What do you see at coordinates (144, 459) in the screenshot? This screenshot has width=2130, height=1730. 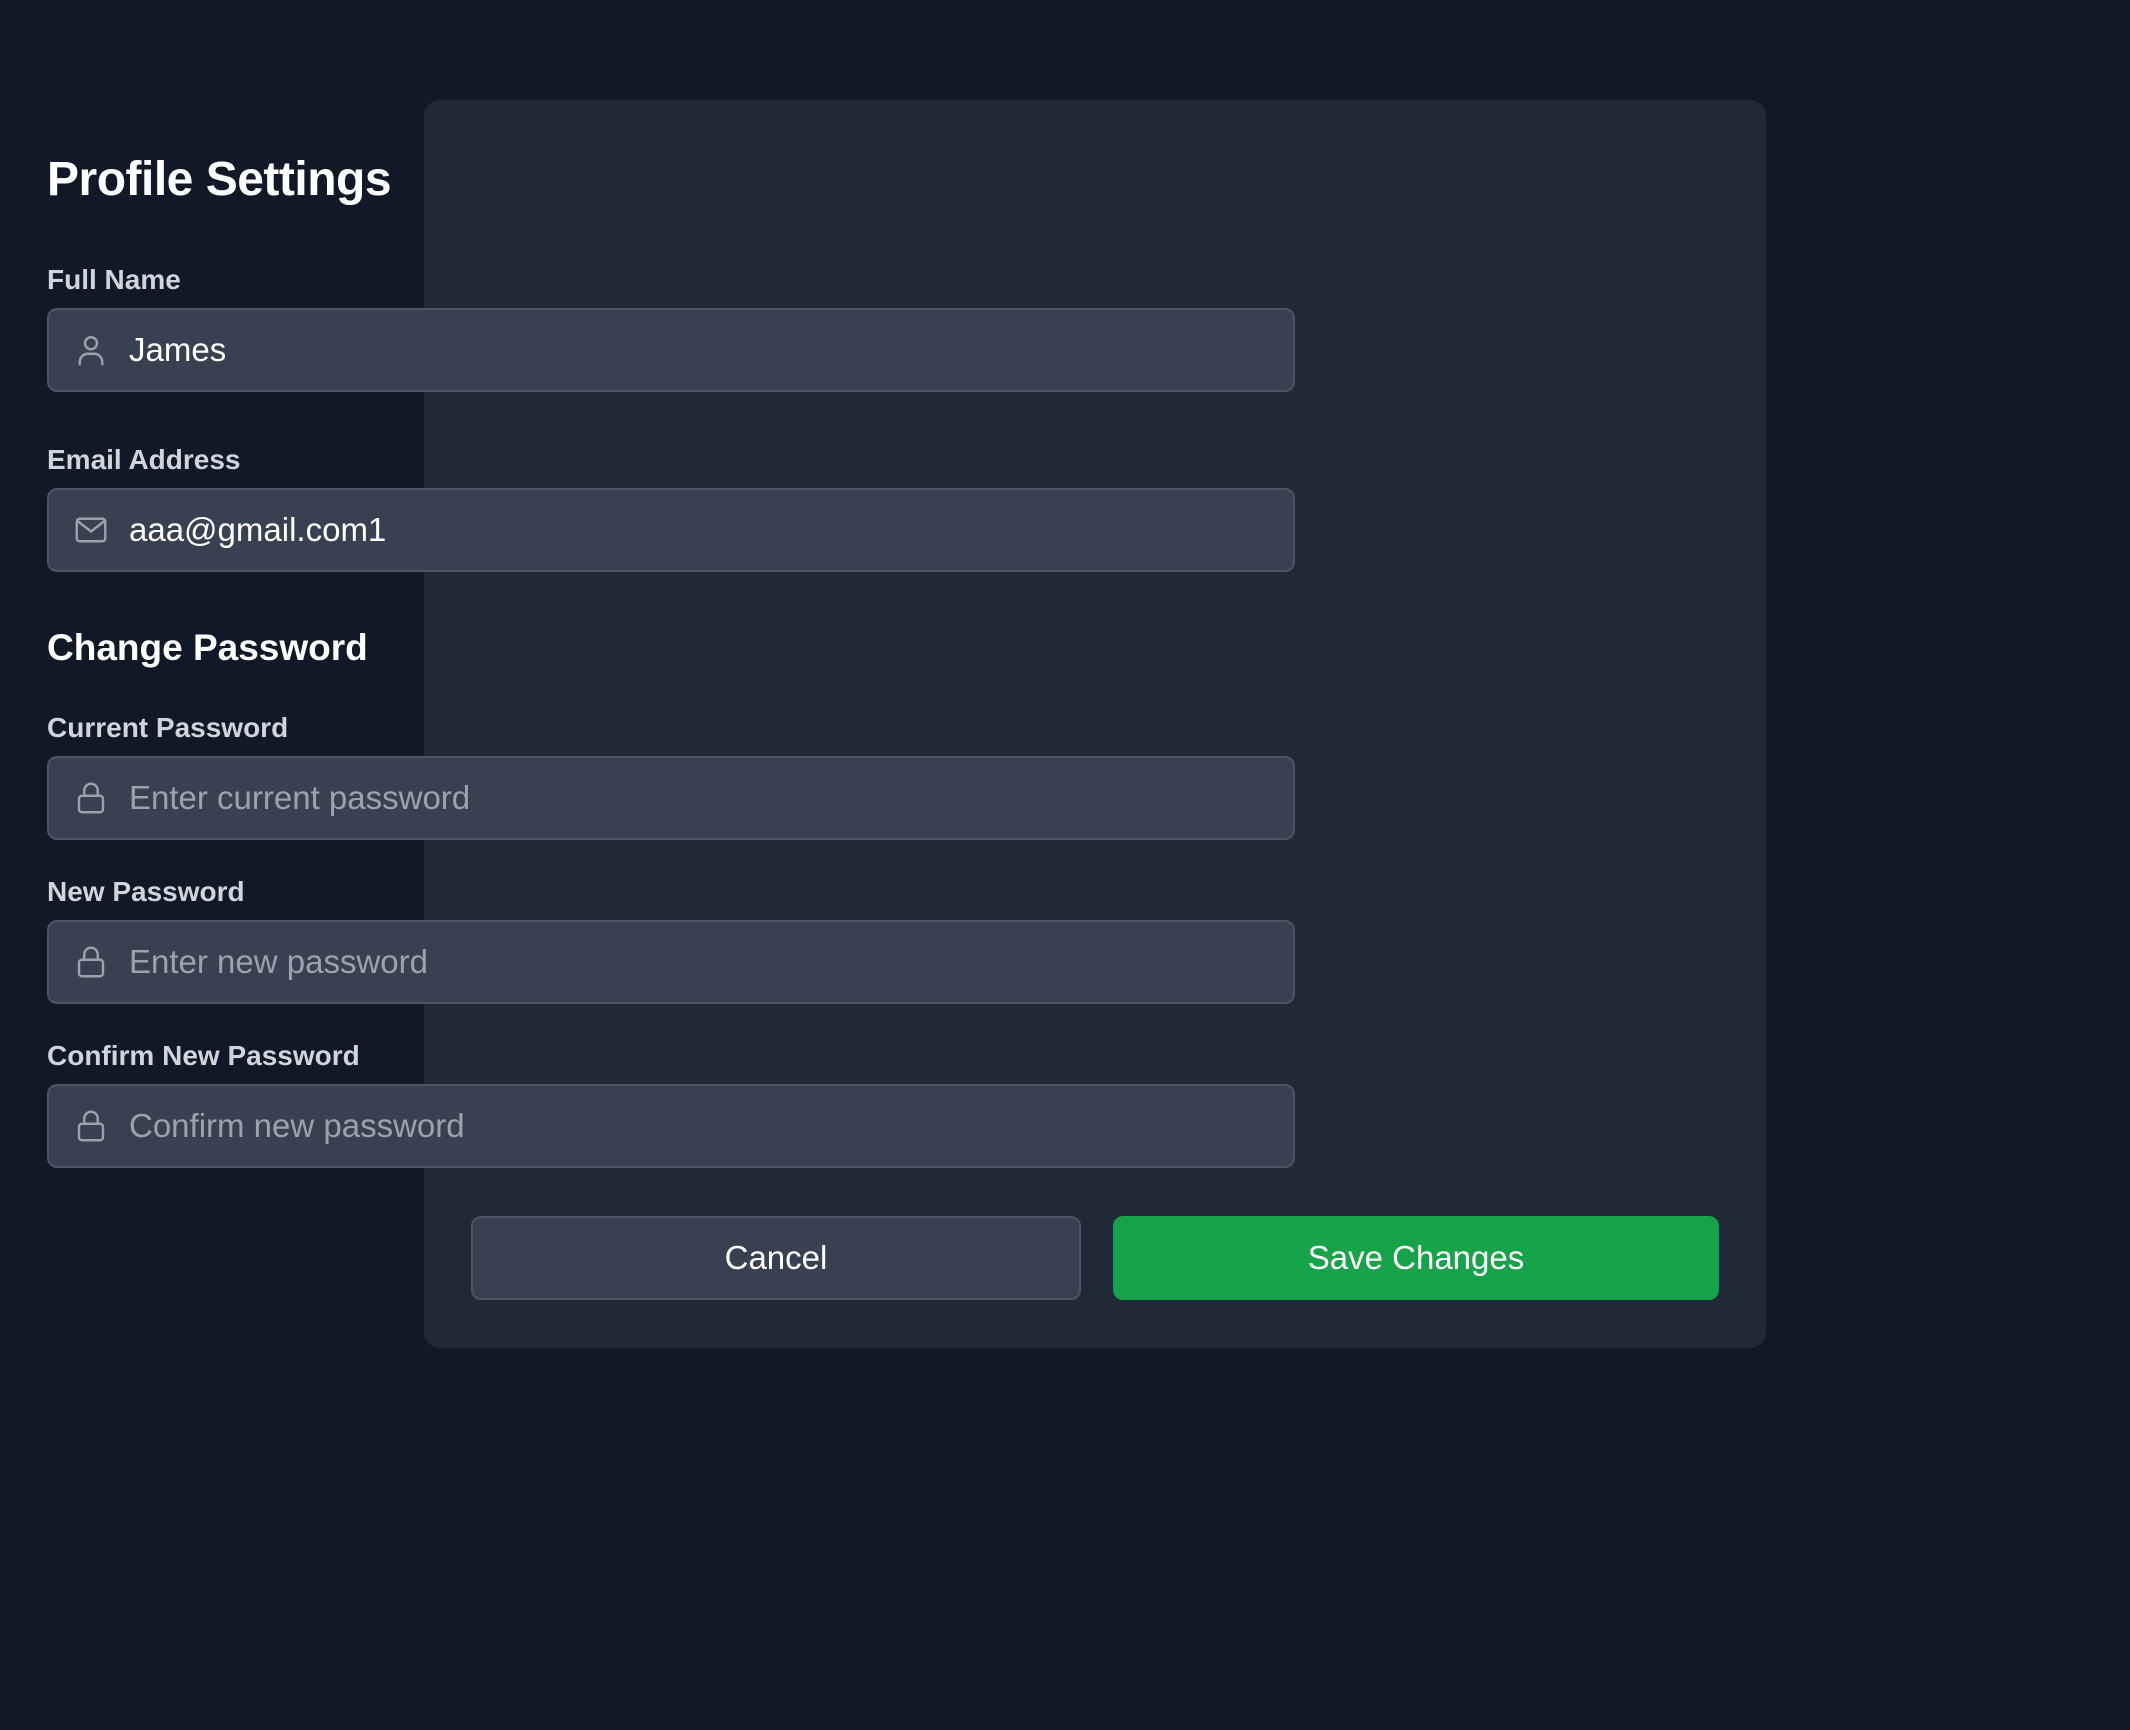 I see `email-label: Email Address` at bounding box center [144, 459].